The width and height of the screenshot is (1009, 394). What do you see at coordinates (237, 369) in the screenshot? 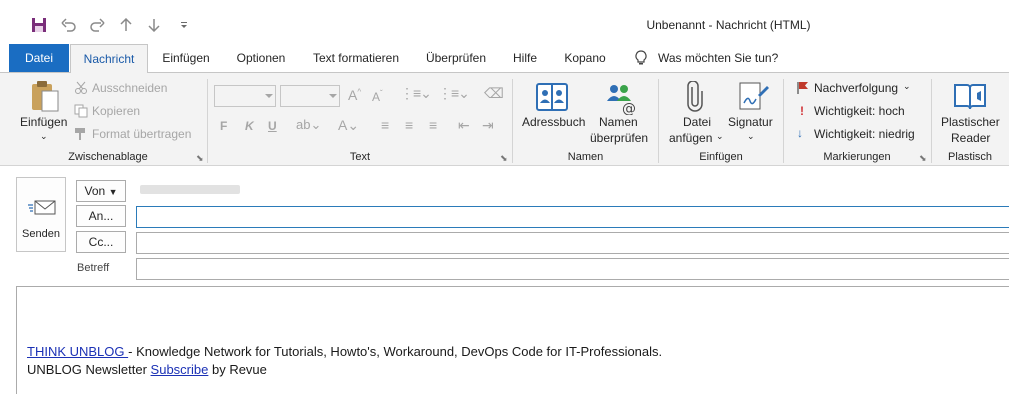
I see `body-line-2-suffix: by Revue` at bounding box center [237, 369].